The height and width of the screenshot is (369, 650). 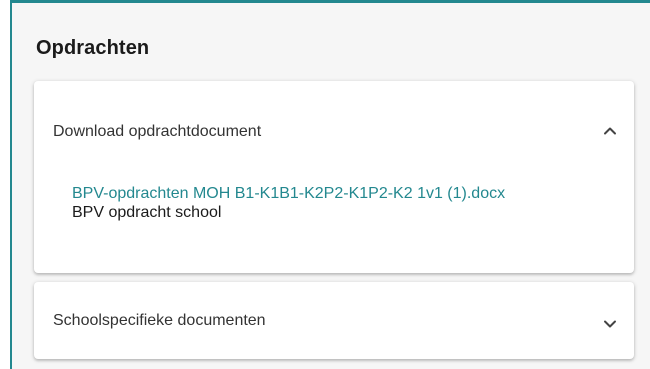 I want to click on section-title: Opdrachten, so click(x=93, y=48).